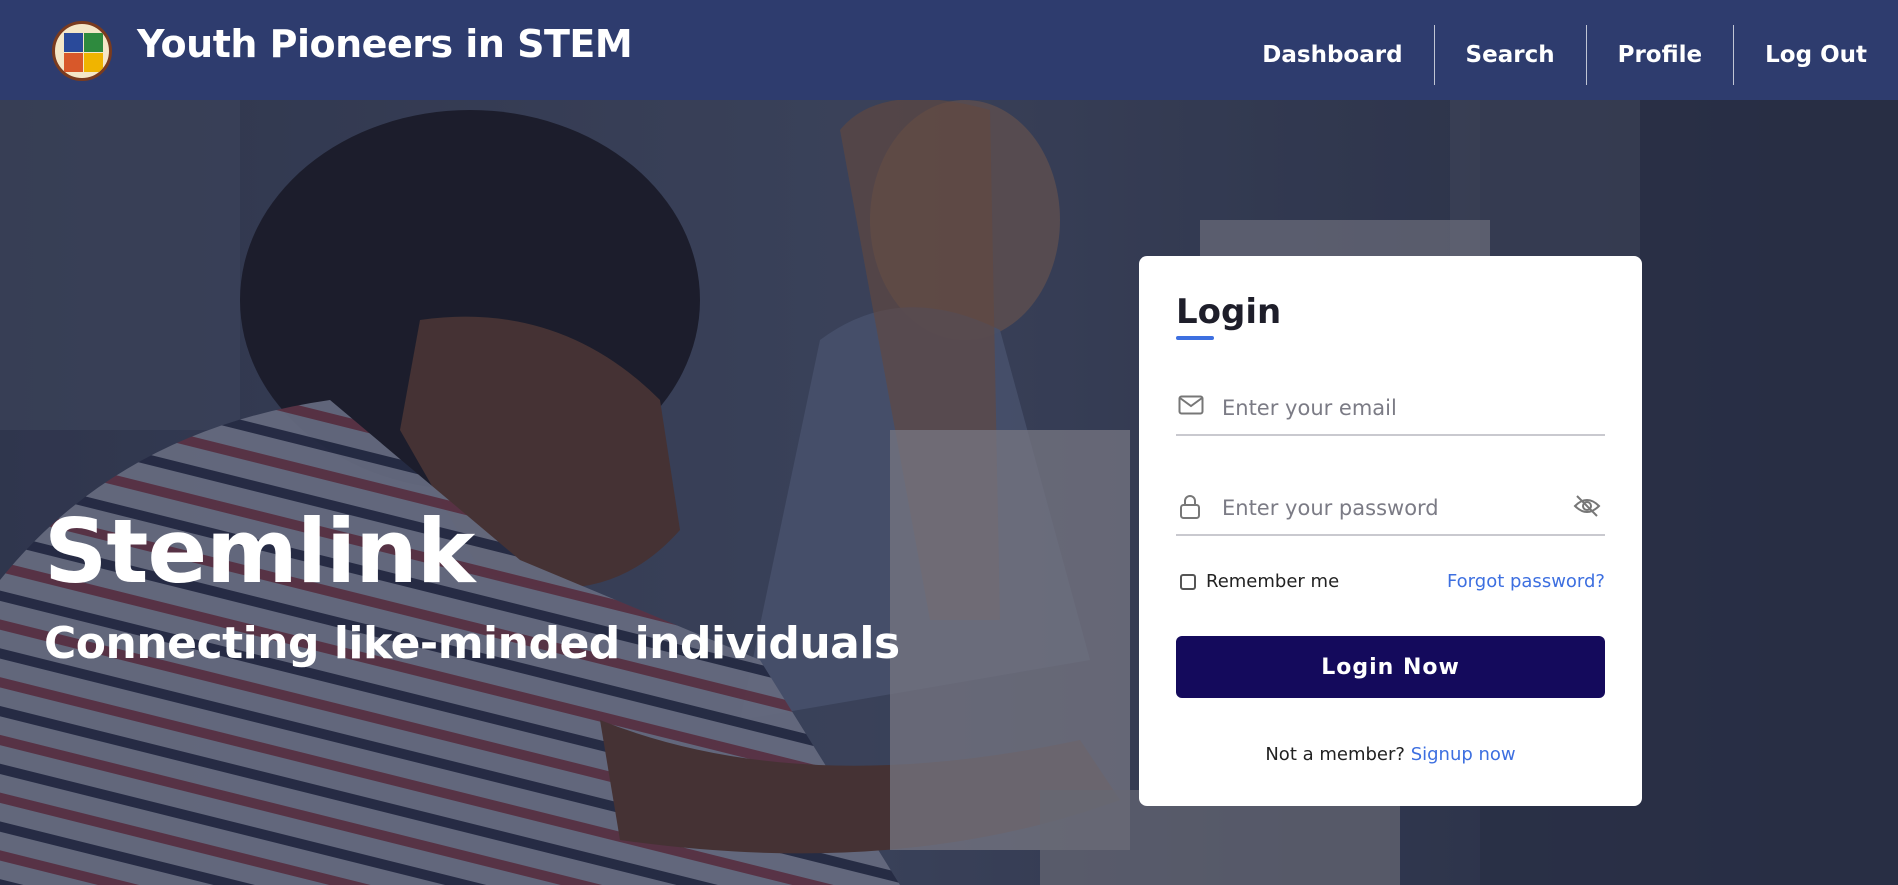 The width and height of the screenshot is (1898, 885). Describe the element at coordinates (1188, 581) in the screenshot. I see `remember-checkbox` at that location.